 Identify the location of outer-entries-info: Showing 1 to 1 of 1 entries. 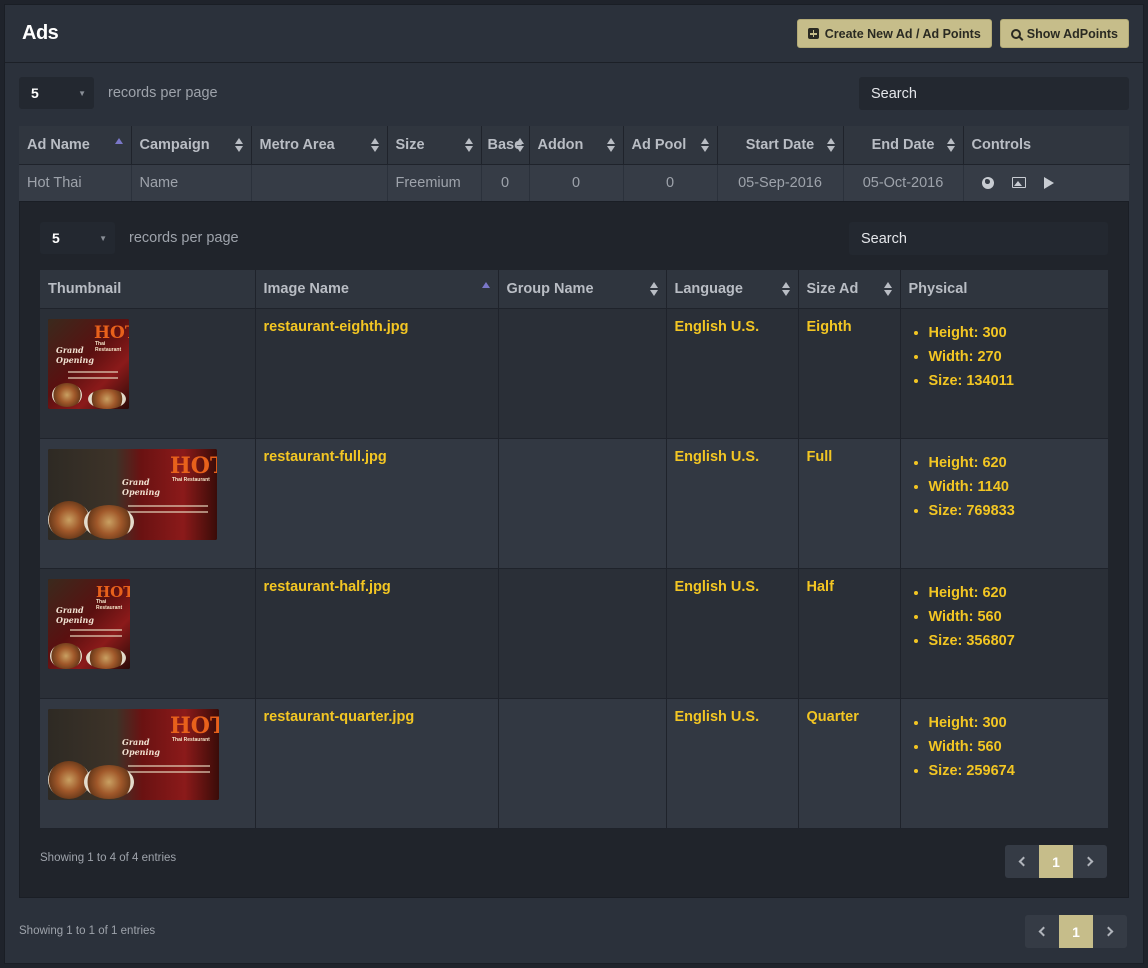
(87, 931).